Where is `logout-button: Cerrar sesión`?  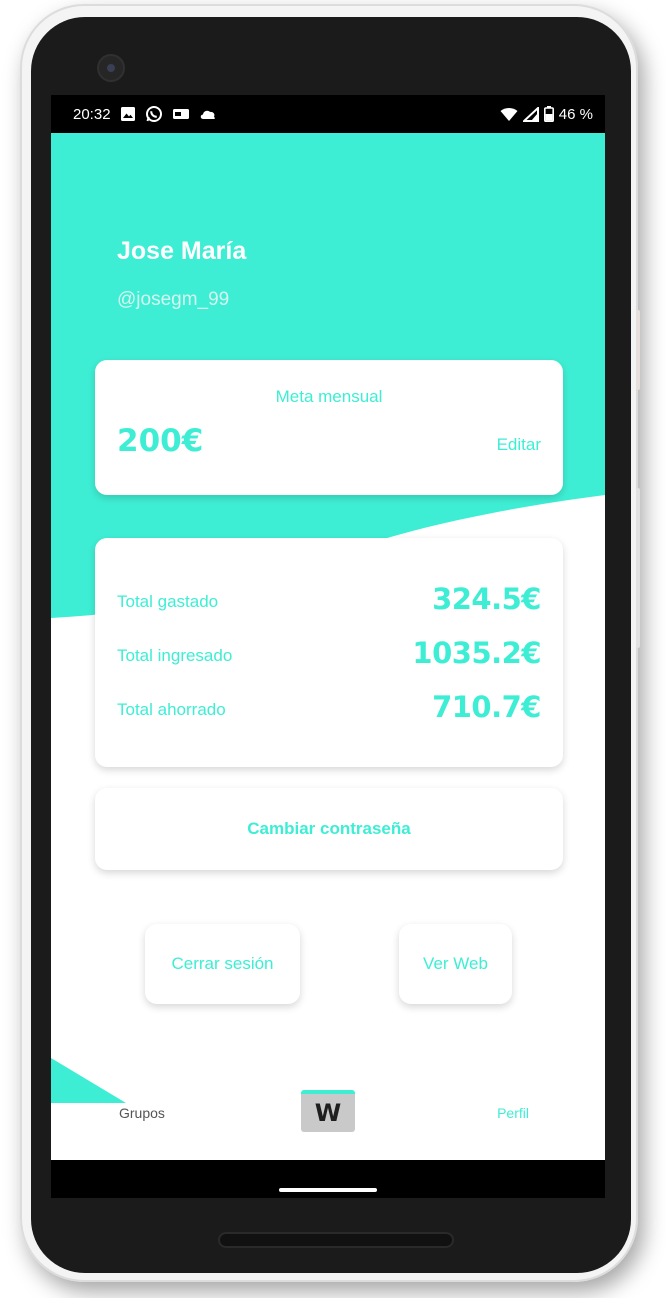
logout-button: Cerrar sesión is located at coordinates (222, 964).